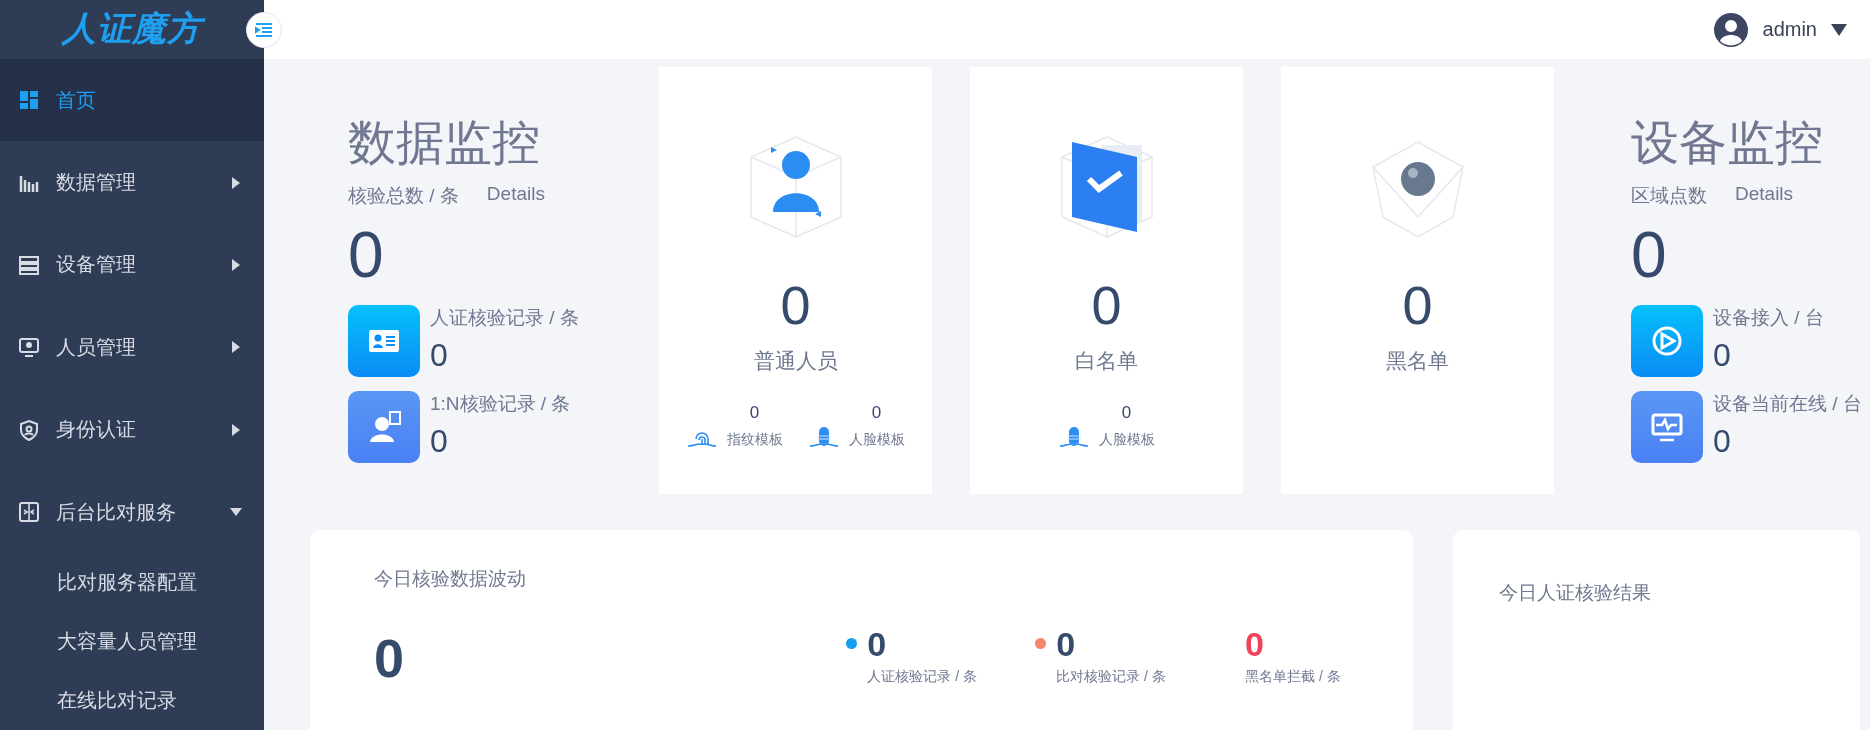 The width and height of the screenshot is (1870, 730). I want to click on section-title: 设备监控, so click(1727, 143).